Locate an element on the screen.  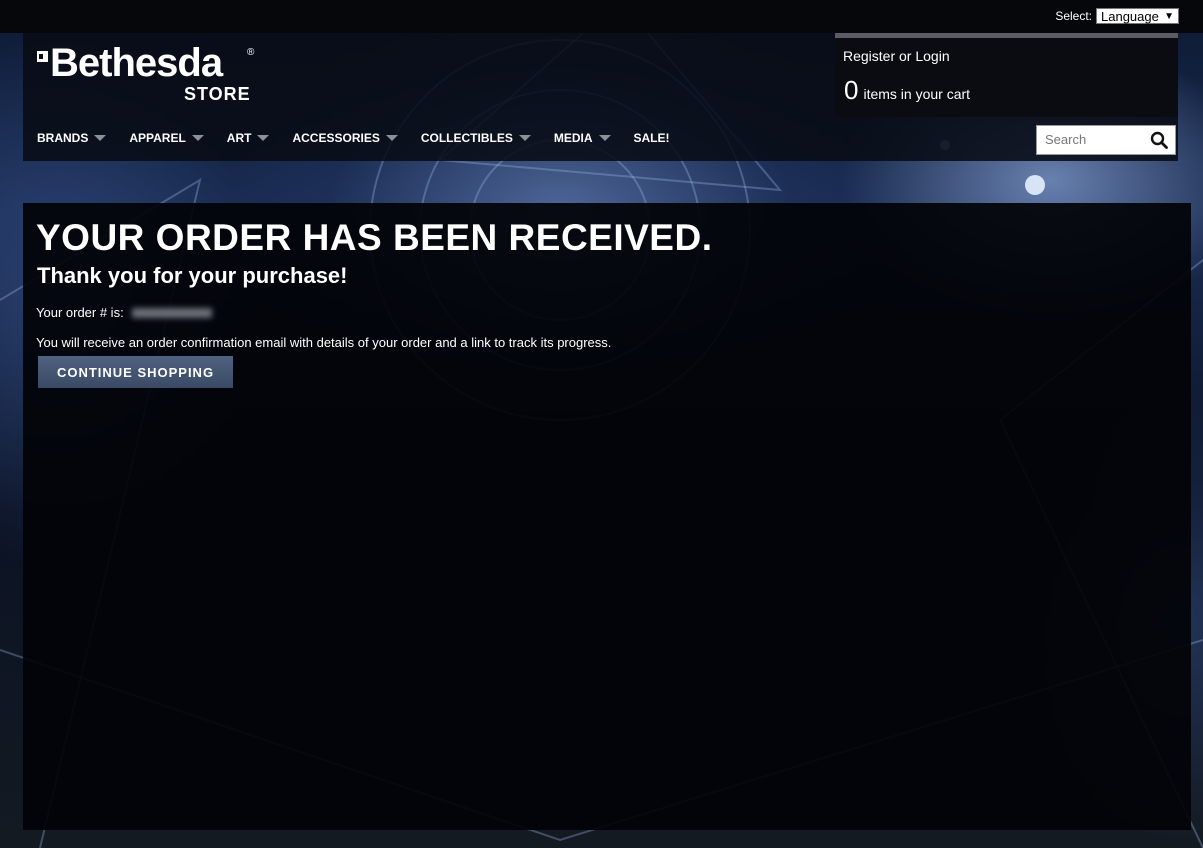
logo-mark-icon is located at coordinates (42, 56).